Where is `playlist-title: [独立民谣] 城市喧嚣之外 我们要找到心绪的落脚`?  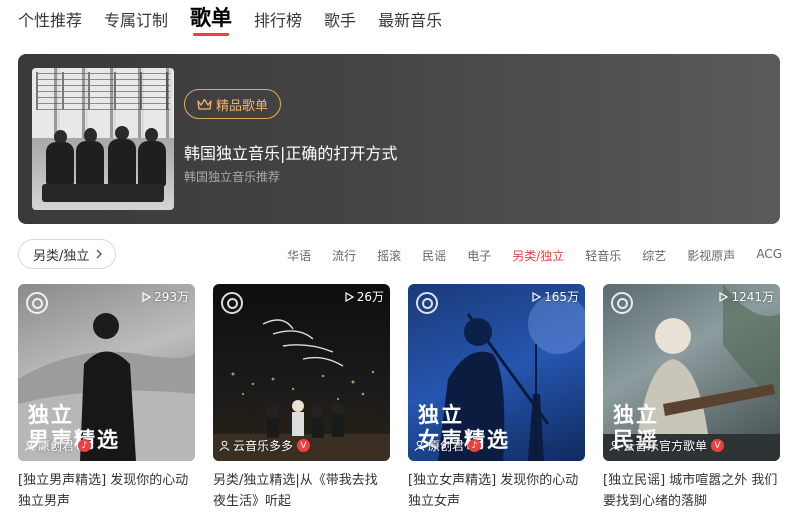
playlist-title: [独立民谣] 城市喧嚣之外 我们要找到心绪的落脚 is located at coordinates (691, 491).